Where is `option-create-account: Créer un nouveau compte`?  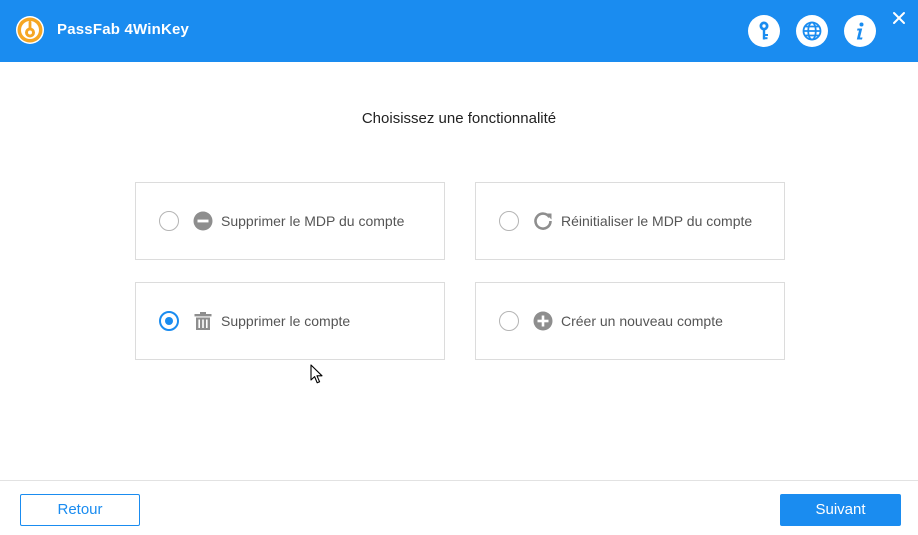 option-create-account: Créer un nouveau compte is located at coordinates (630, 321).